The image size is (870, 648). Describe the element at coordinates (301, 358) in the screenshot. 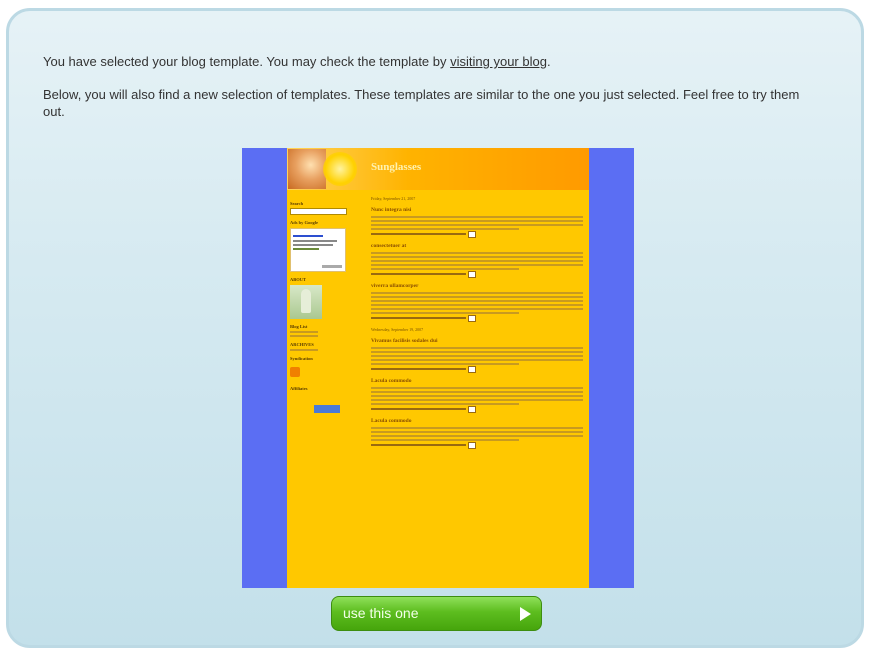

I see `syndication-heading: Syndication` at that location.